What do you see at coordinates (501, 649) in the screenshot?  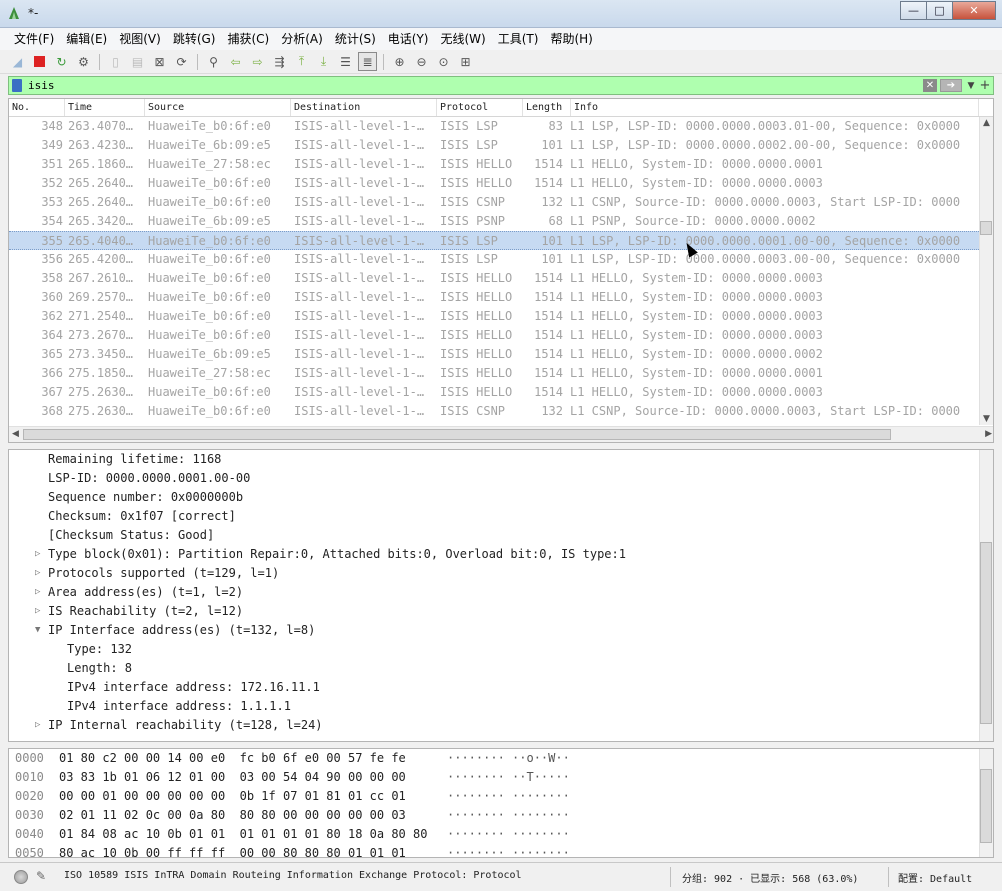 I see `detail-tree-item: Type: 132` at bounding box center [501, 649].